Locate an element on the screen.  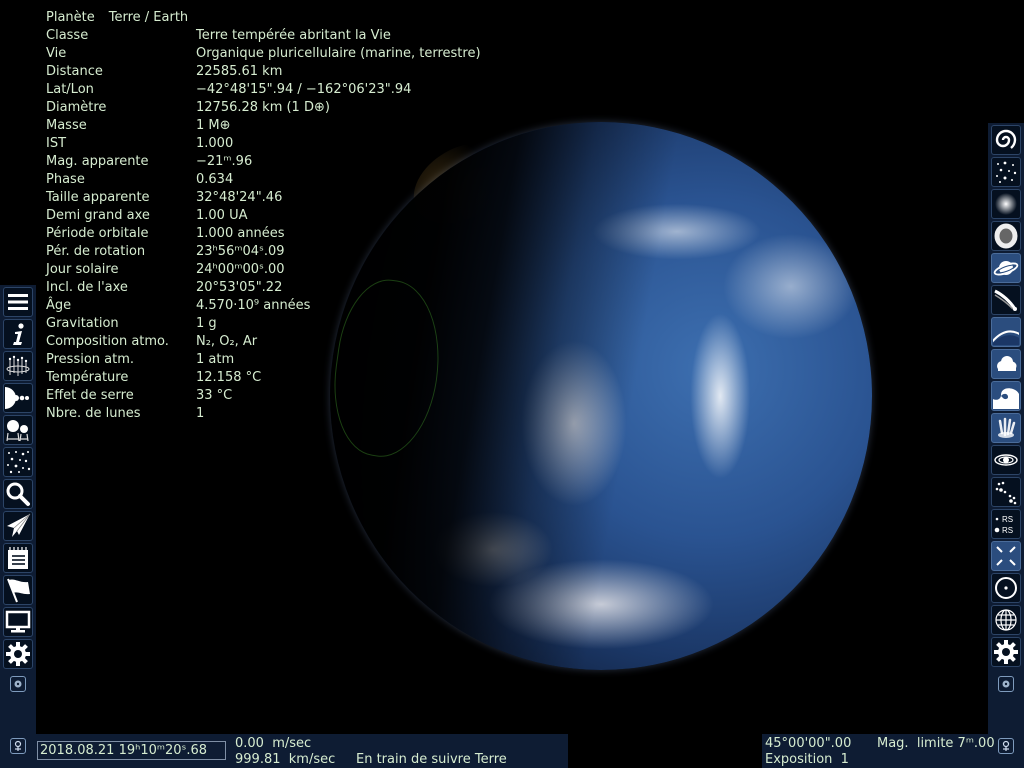
info-label: Lat/Lon is located at coordinates (70, 89).